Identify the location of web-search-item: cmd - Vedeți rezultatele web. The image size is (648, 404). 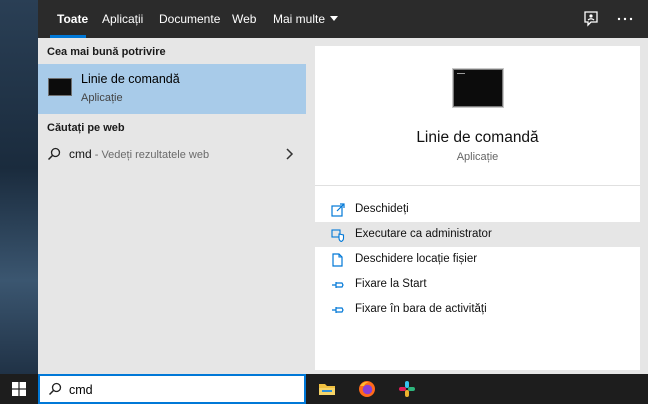
(172, 154).